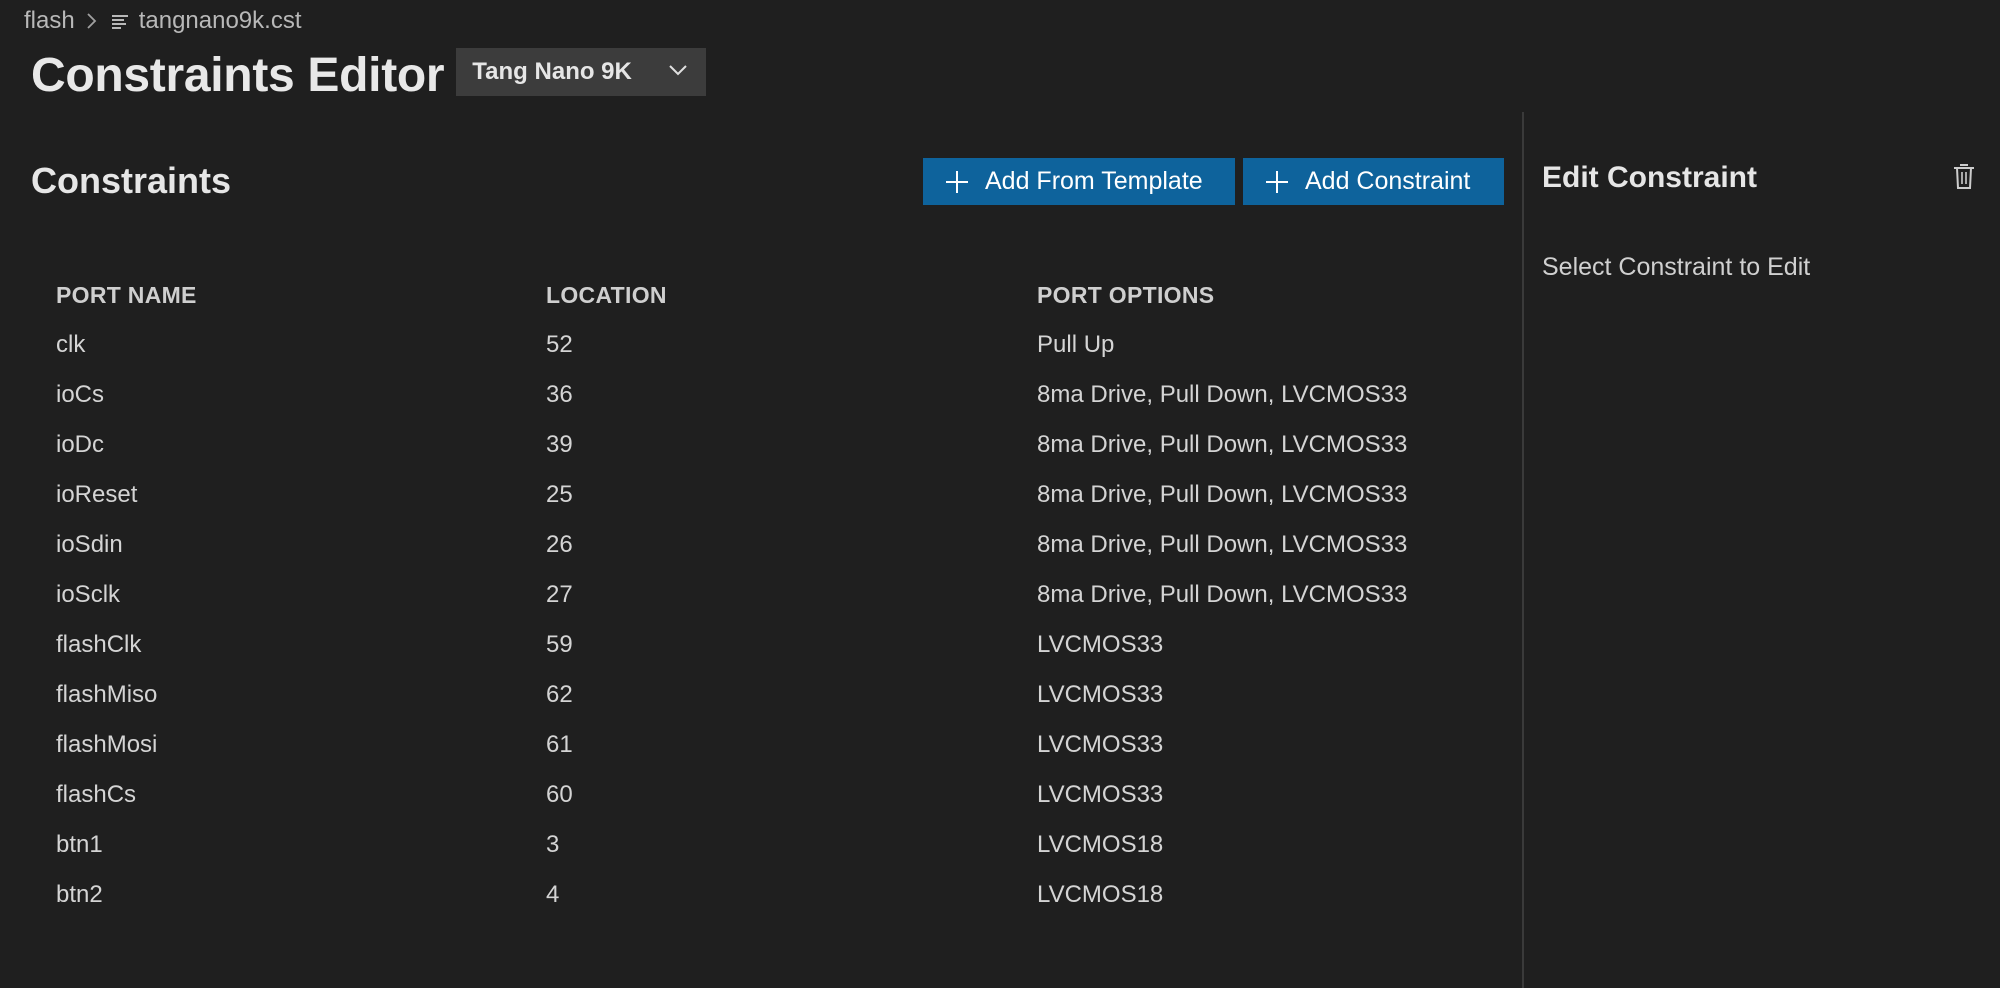 The height and width of the screenshot is (988, 2000). Describe the element at coordinates (88, 594) in the screenshot. I see `port-name-cell: ioSclk` at that location.